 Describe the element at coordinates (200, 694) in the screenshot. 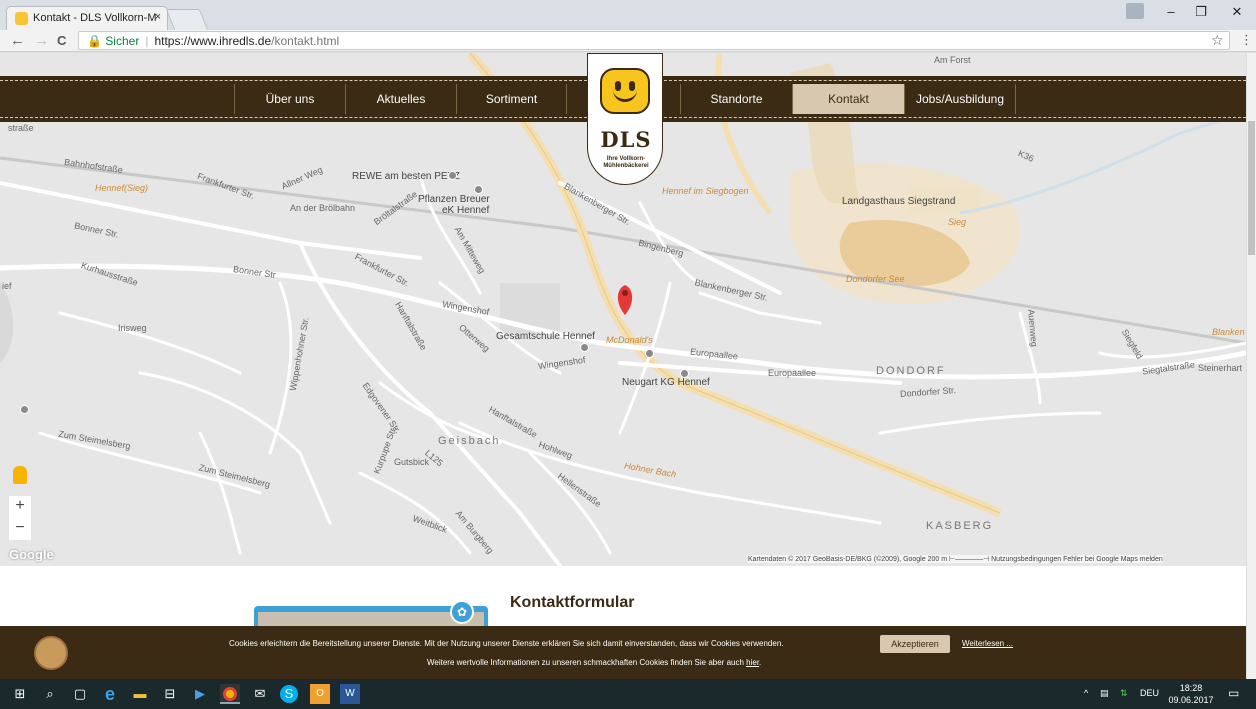

I see `media-player-icon: ▶` at that location.